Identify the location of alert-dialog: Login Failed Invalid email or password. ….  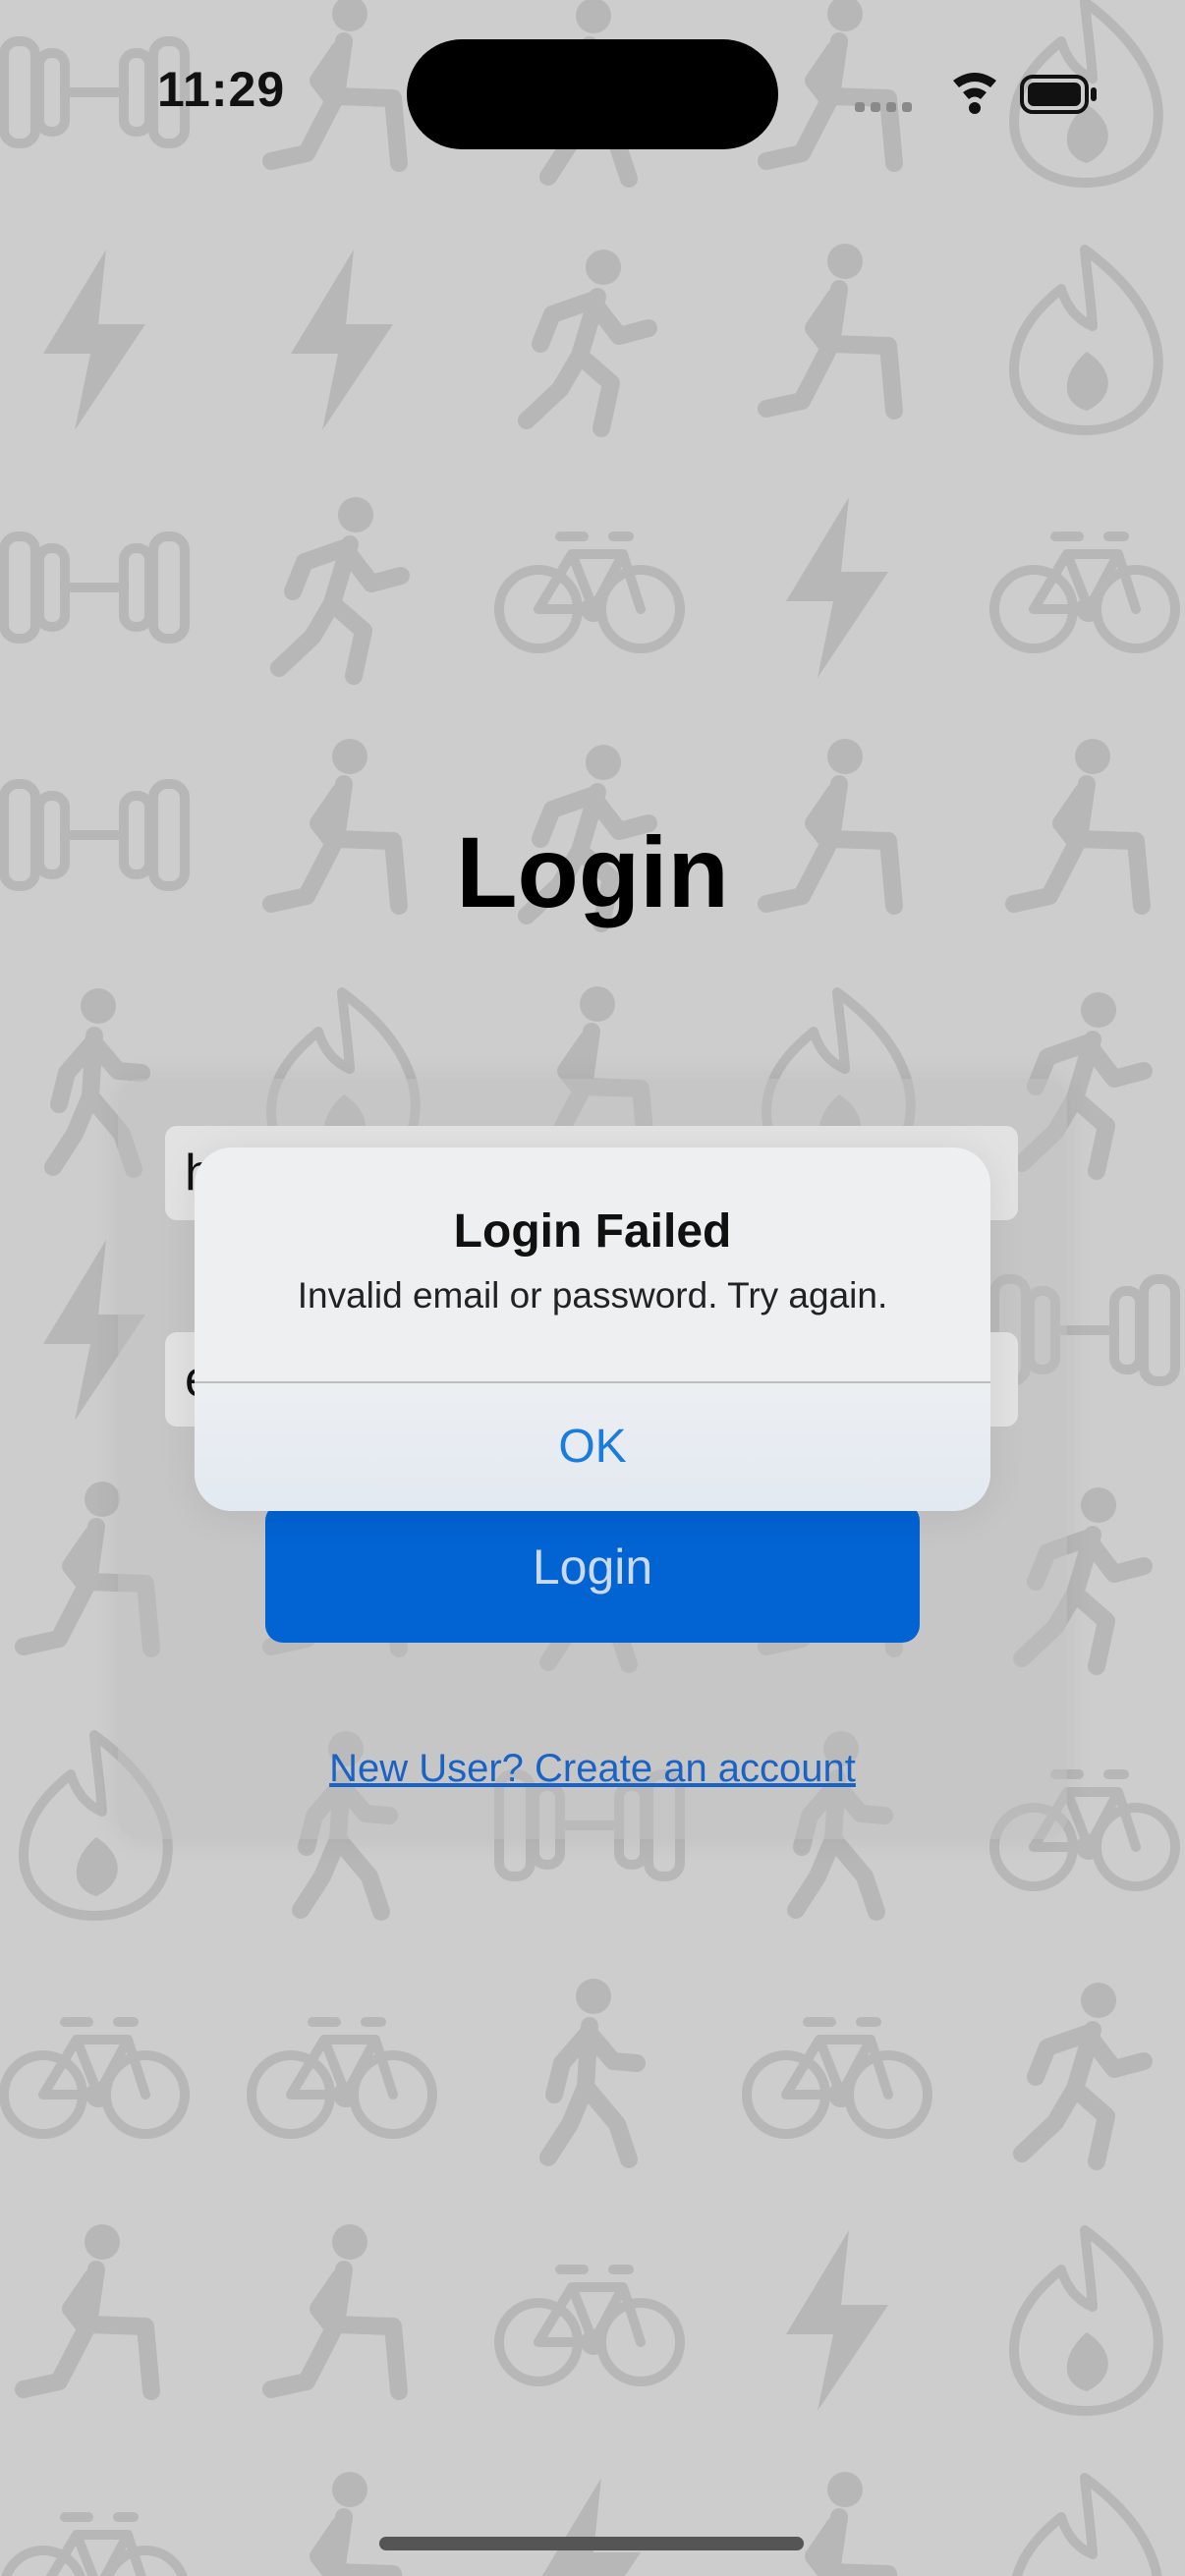
(592, 1329).